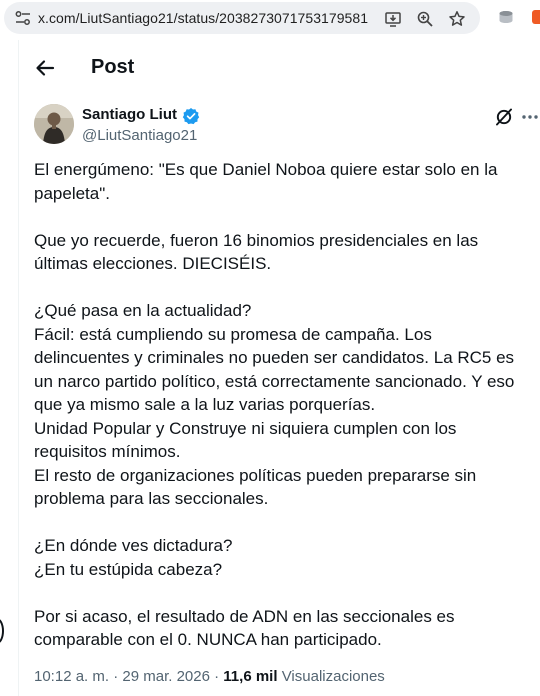 The image size is (540, 696). I want to click on tweet-line: requisitos mínimos., so click(107, 451).